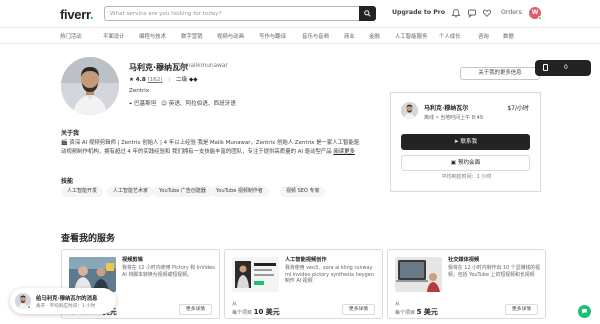 The image size is (600, 324). I want to click on category-item: 商业, so click(349, 36).